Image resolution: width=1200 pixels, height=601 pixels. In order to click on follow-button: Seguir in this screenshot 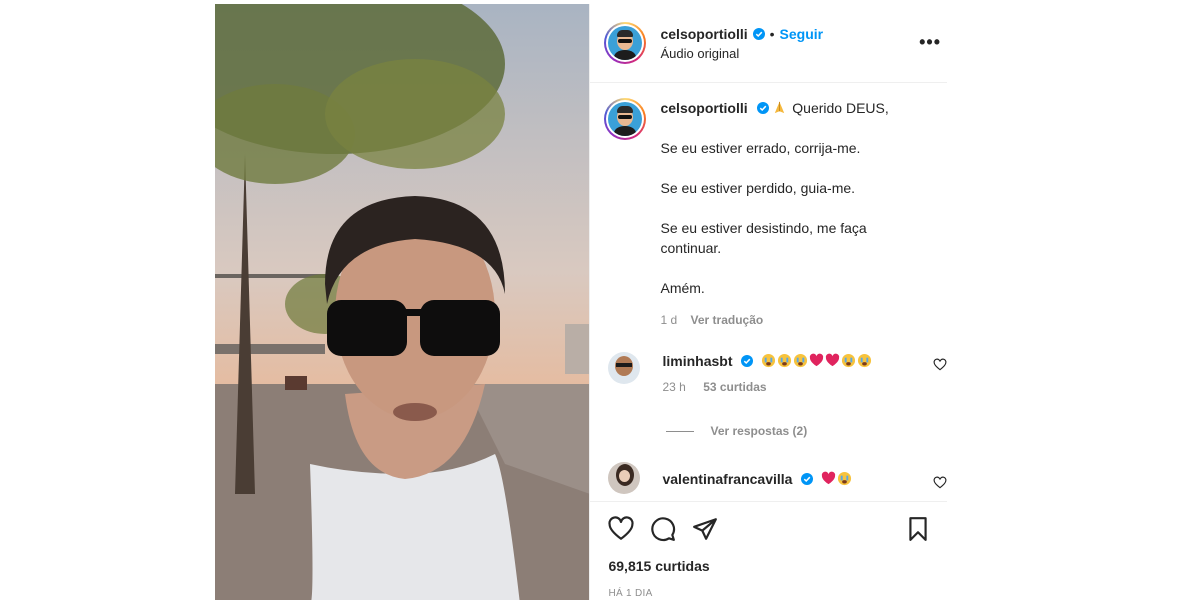, I will do `click(802, 34)`.